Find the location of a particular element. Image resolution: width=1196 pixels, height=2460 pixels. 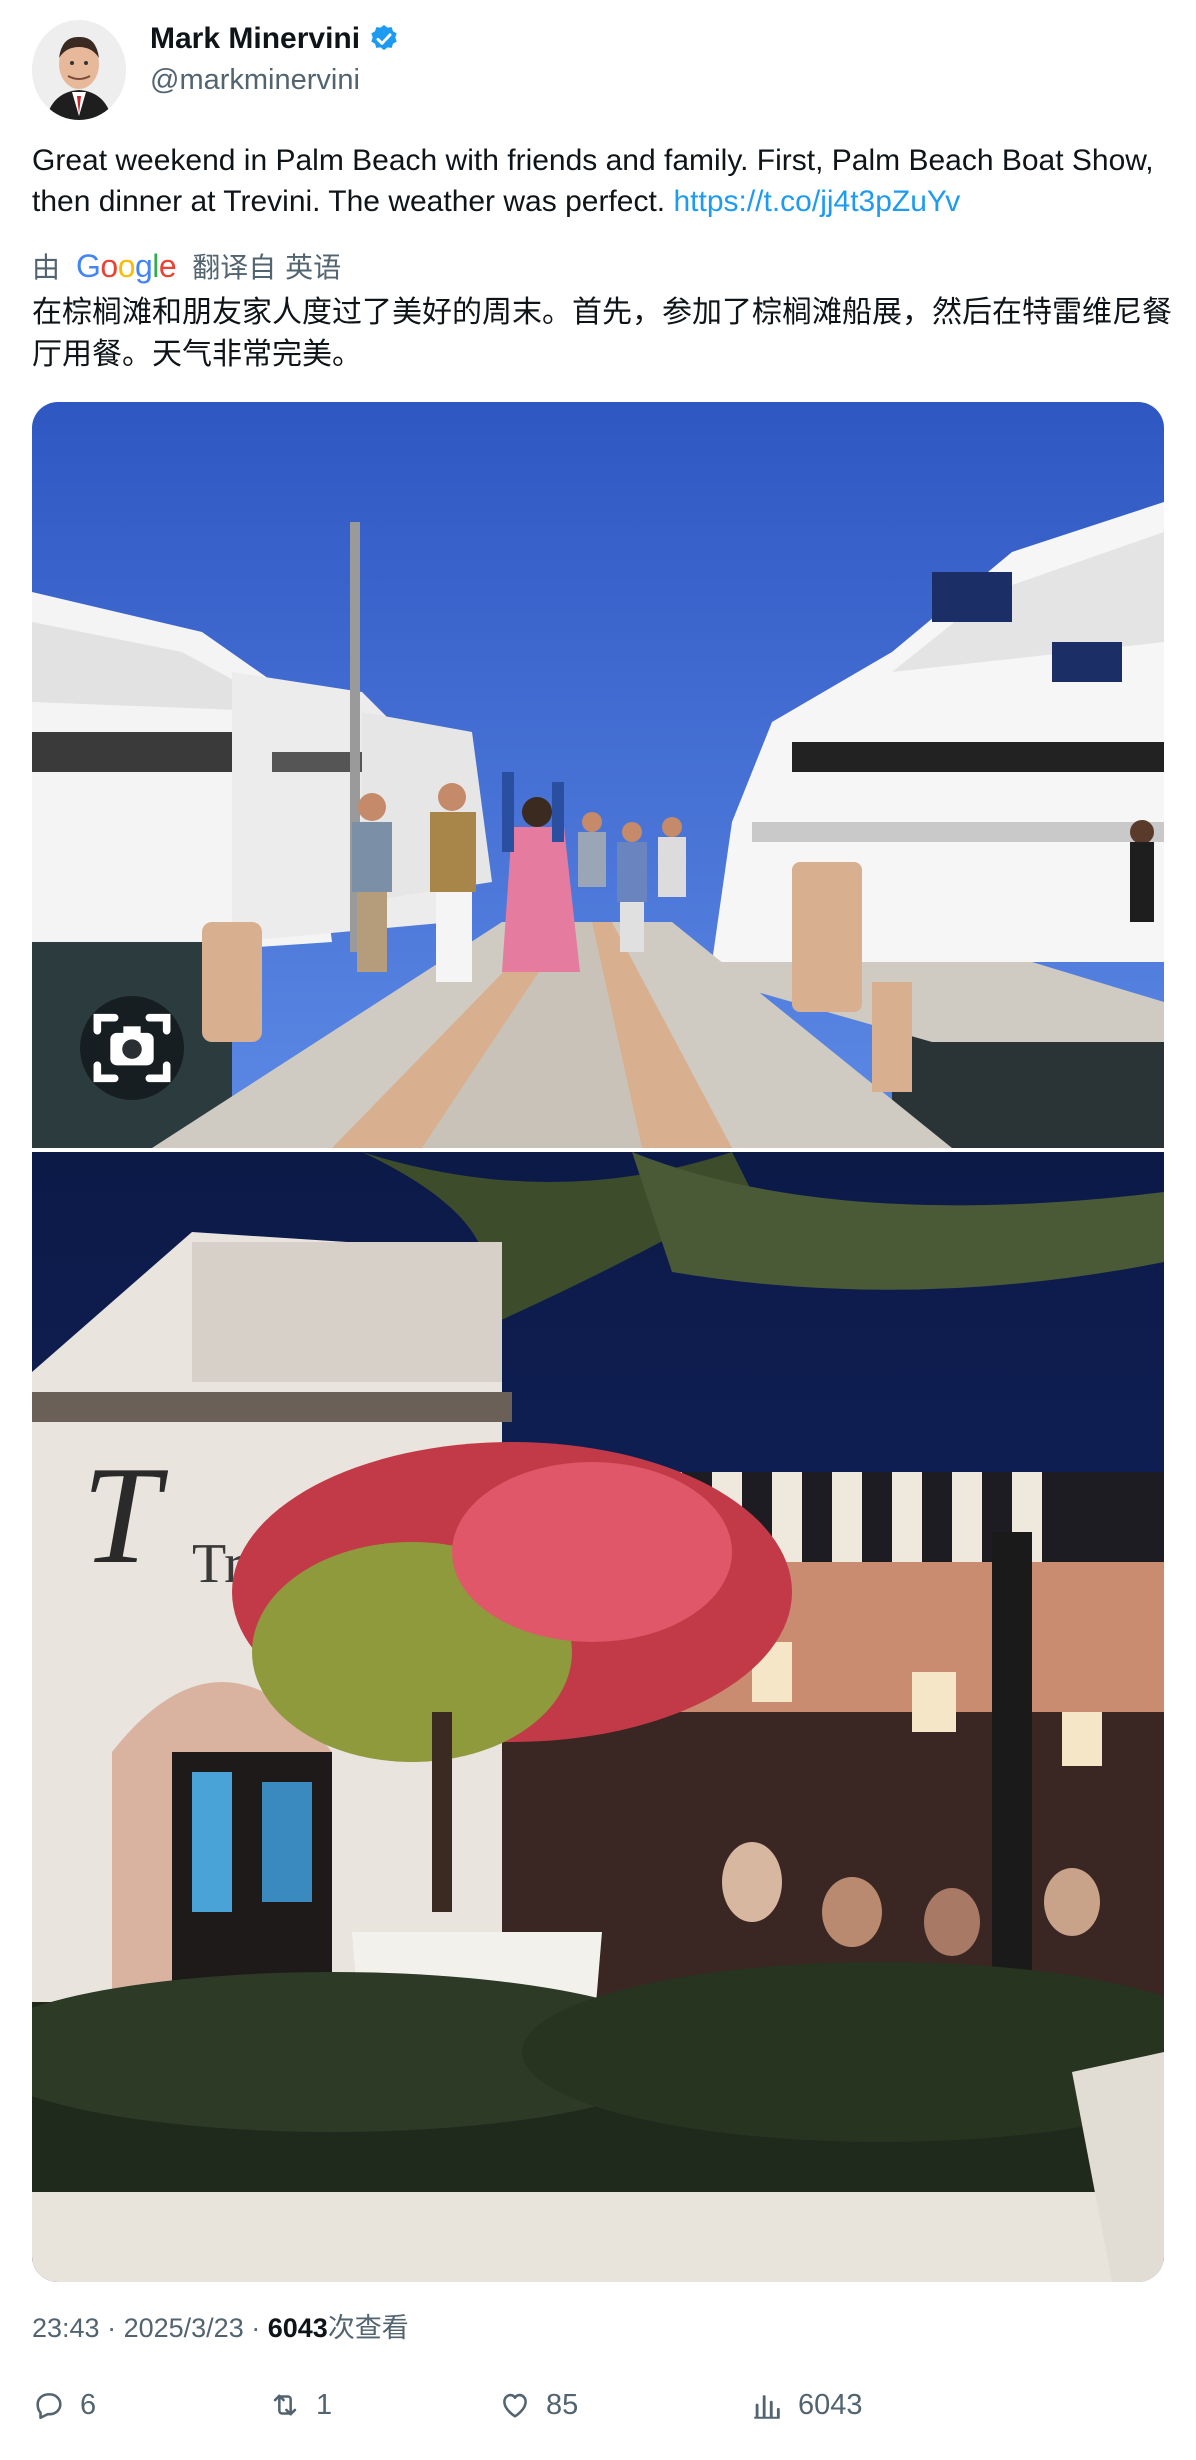

view-count-label: 次查看 is located at coordinates (368, 2328).